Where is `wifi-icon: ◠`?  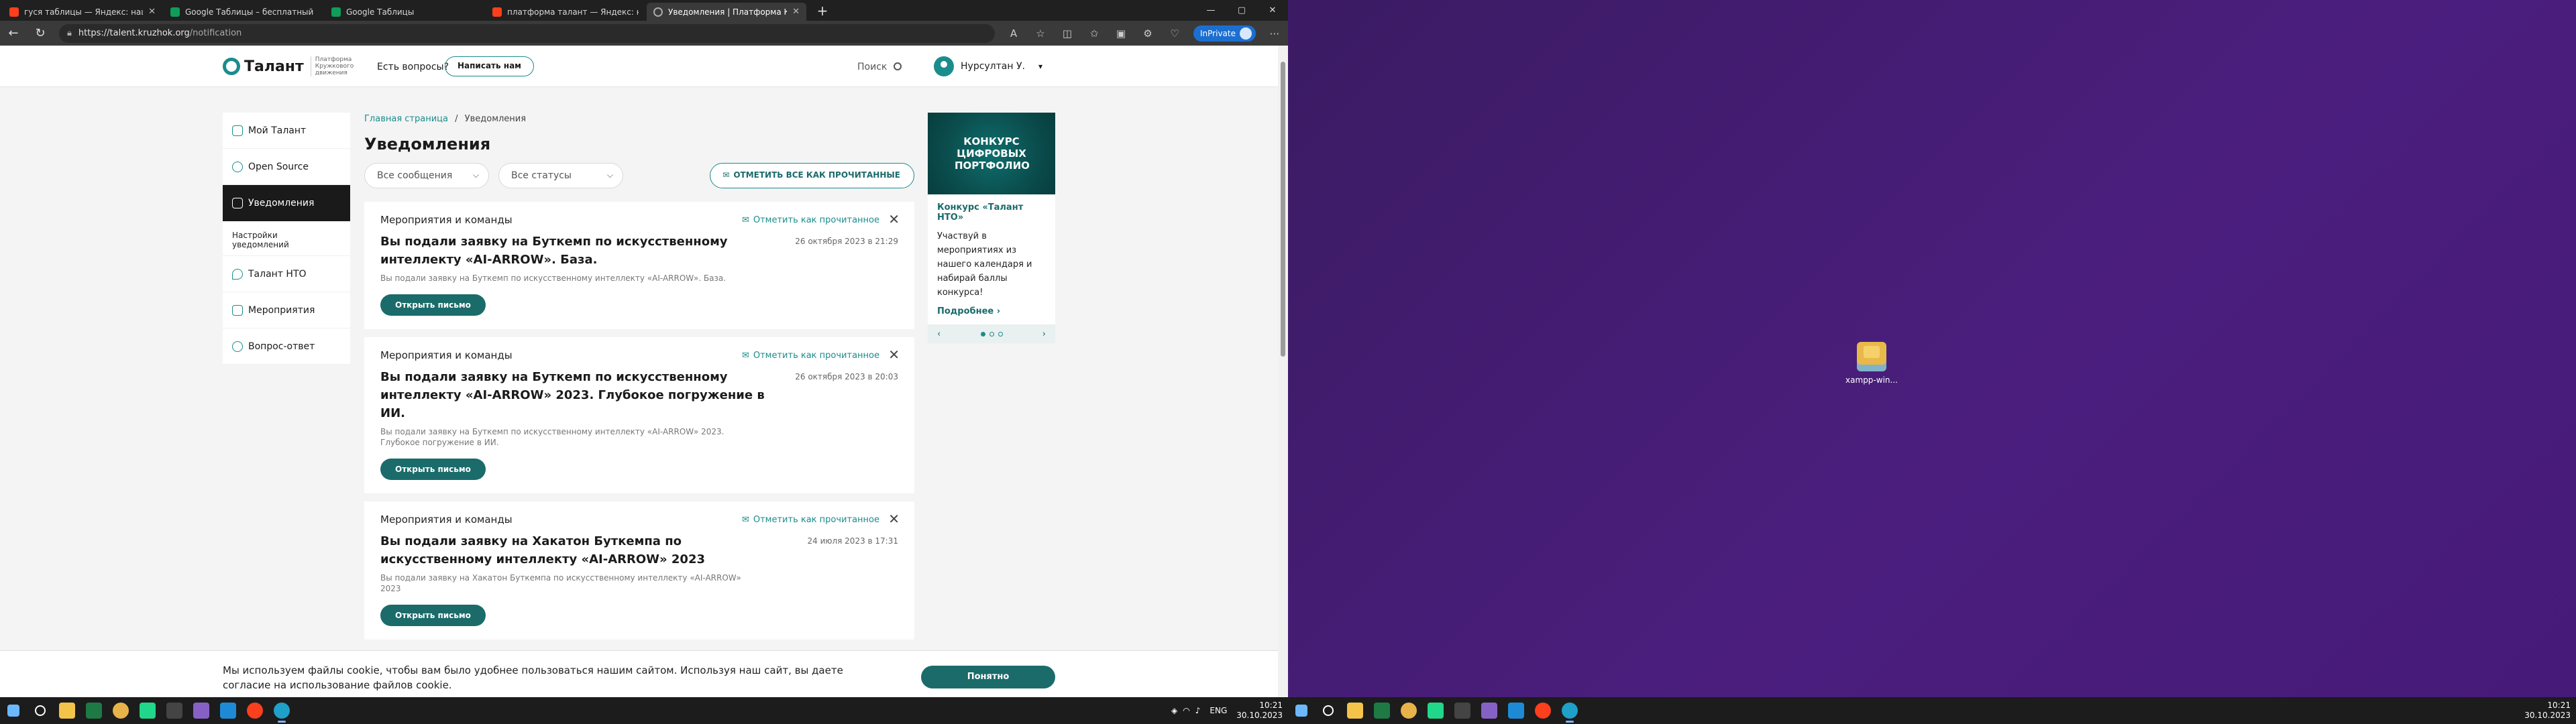
wifi-icon: ◠ is located at coordinates (1186, 710).